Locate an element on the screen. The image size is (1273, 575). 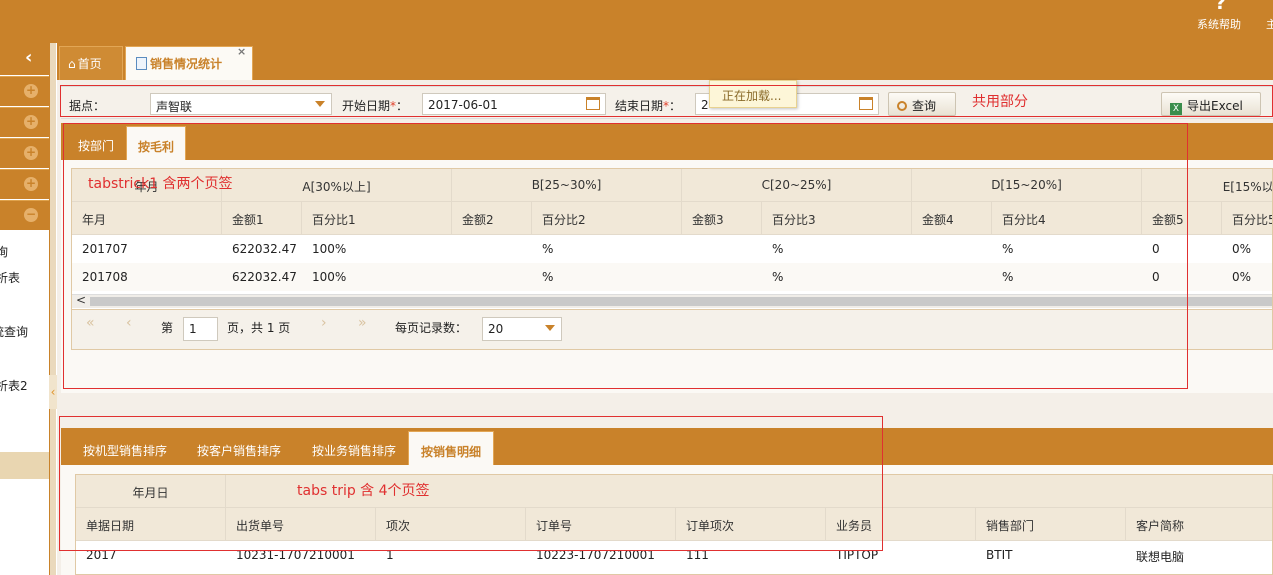
column-header: 销售部门 is located at coordinates (1051, 524).